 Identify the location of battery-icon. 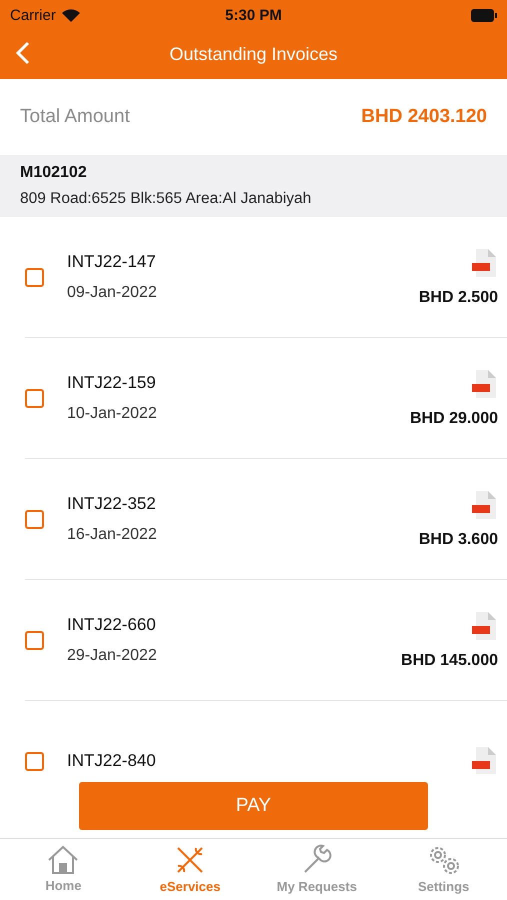
(484, 15).